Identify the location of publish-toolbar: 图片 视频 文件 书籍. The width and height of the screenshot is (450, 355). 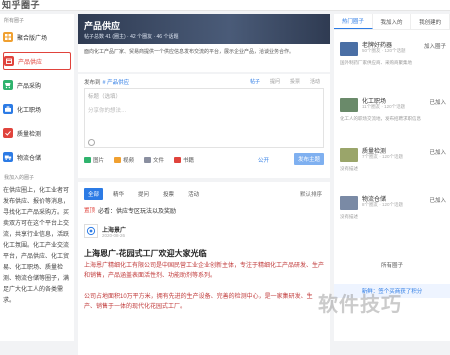
(139, 160).